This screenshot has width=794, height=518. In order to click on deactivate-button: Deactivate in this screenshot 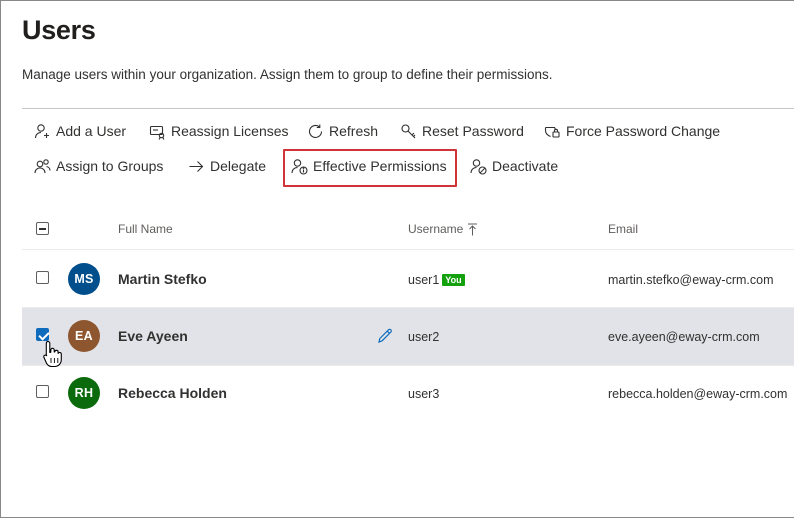, I will do `click(514, 166)`.